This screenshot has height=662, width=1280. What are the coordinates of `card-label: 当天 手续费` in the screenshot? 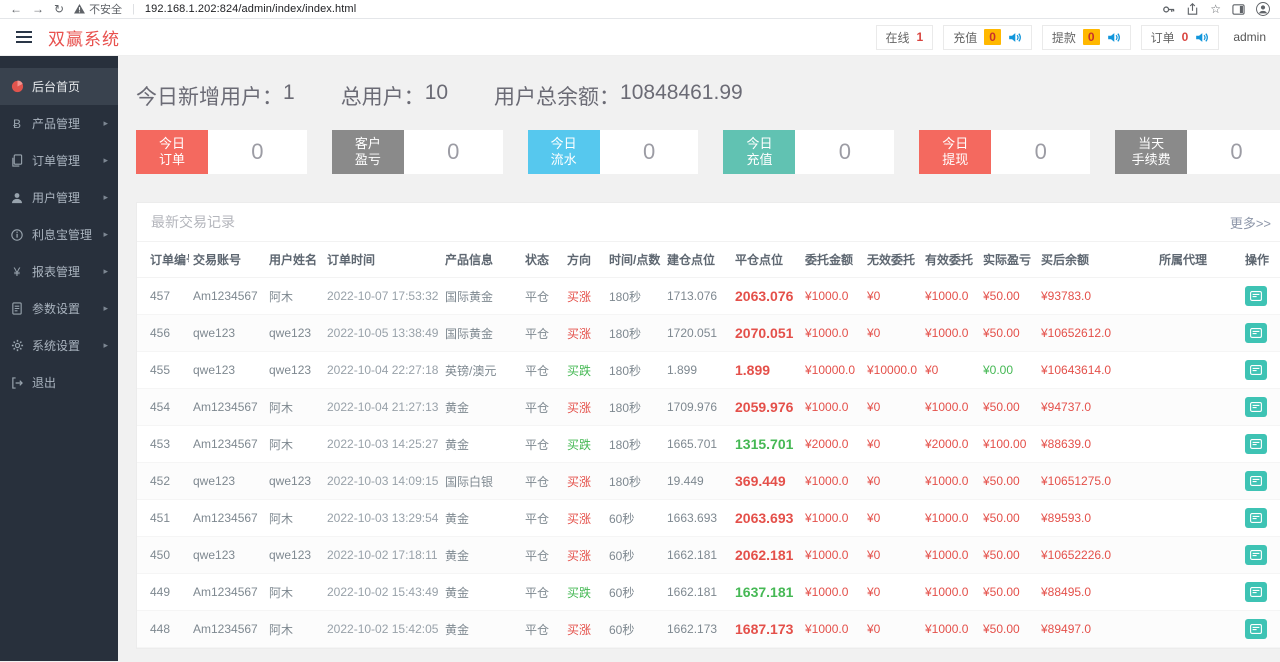 It's located at (1151, 152).